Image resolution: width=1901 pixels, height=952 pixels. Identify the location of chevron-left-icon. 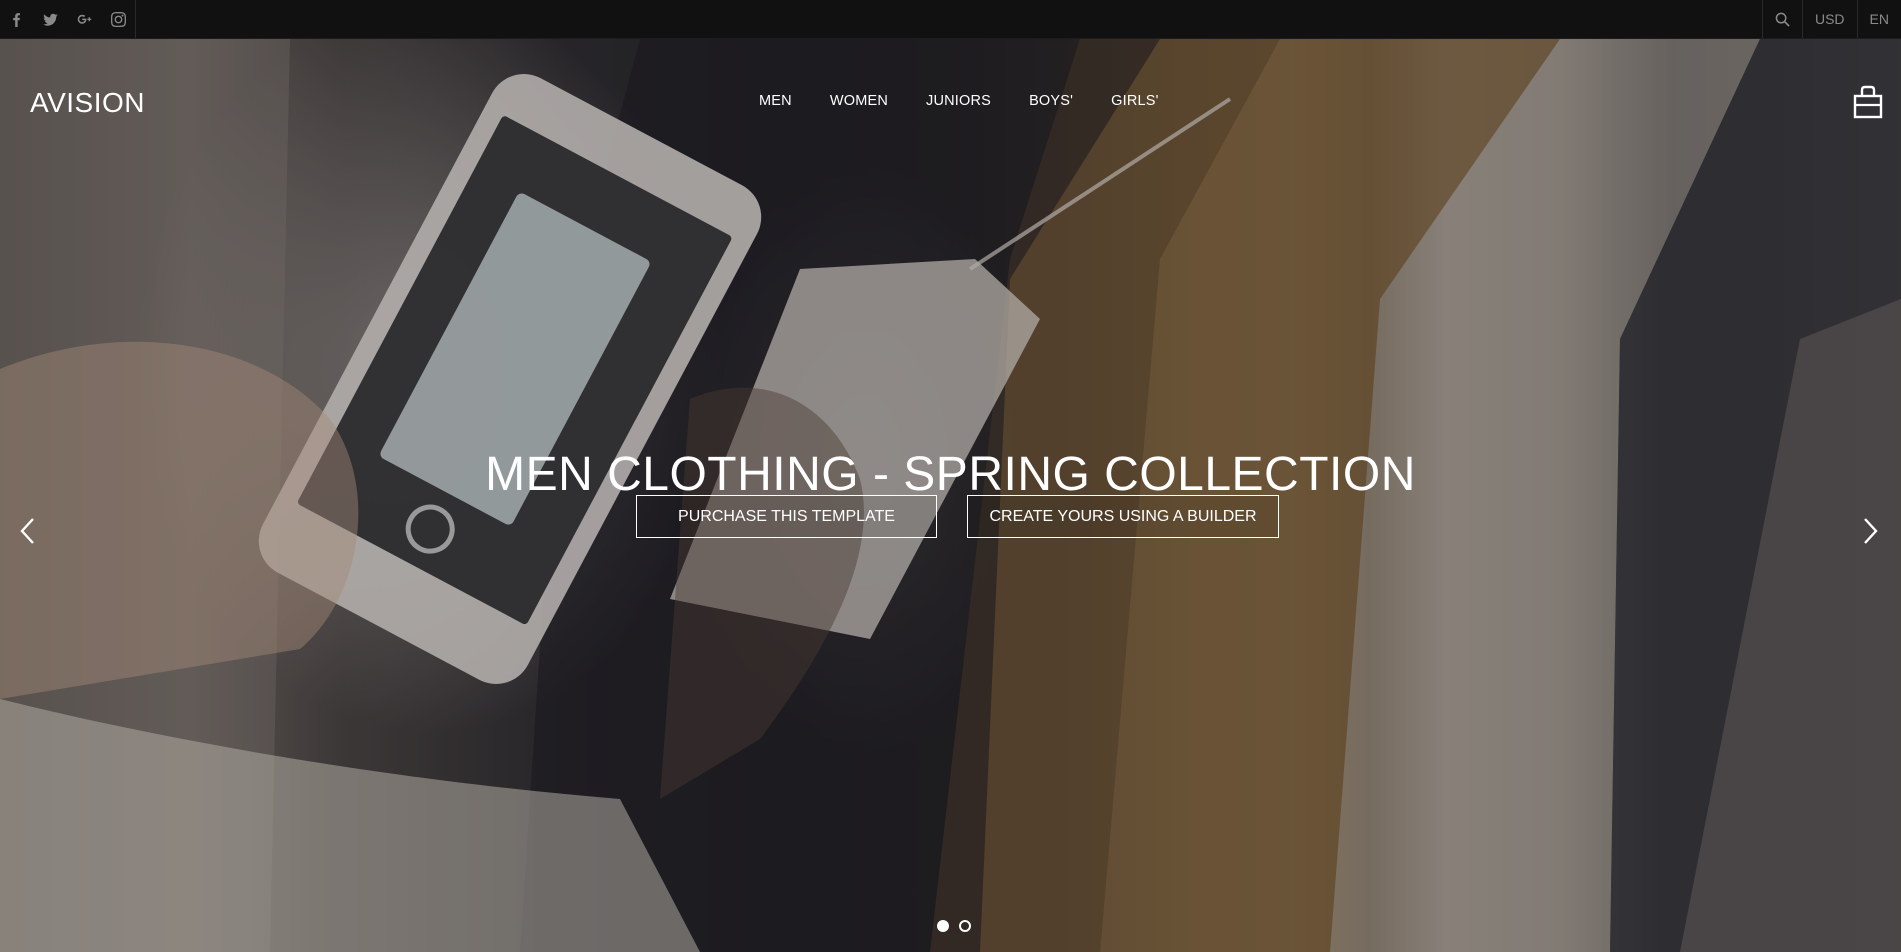
(27, 531).